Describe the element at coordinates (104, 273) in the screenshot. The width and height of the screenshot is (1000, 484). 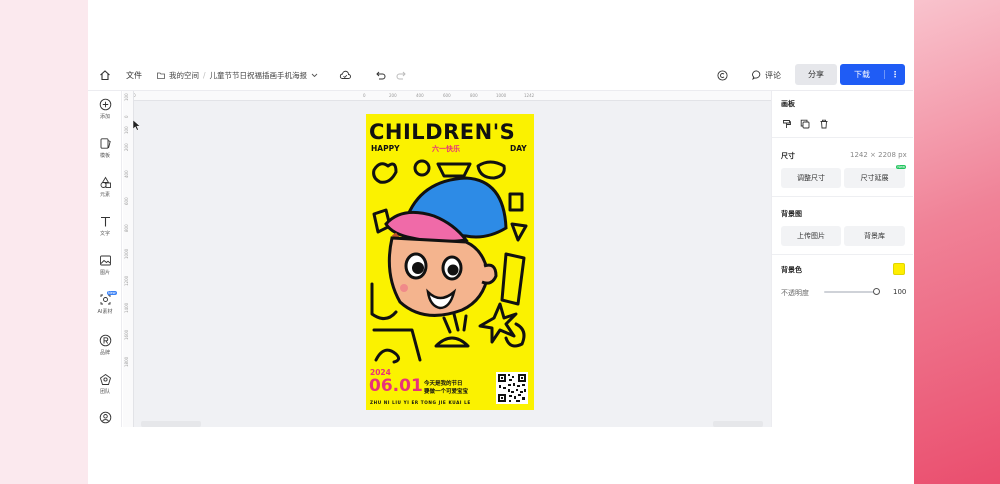
I see `sidebar-item-label: 图片` at that location.